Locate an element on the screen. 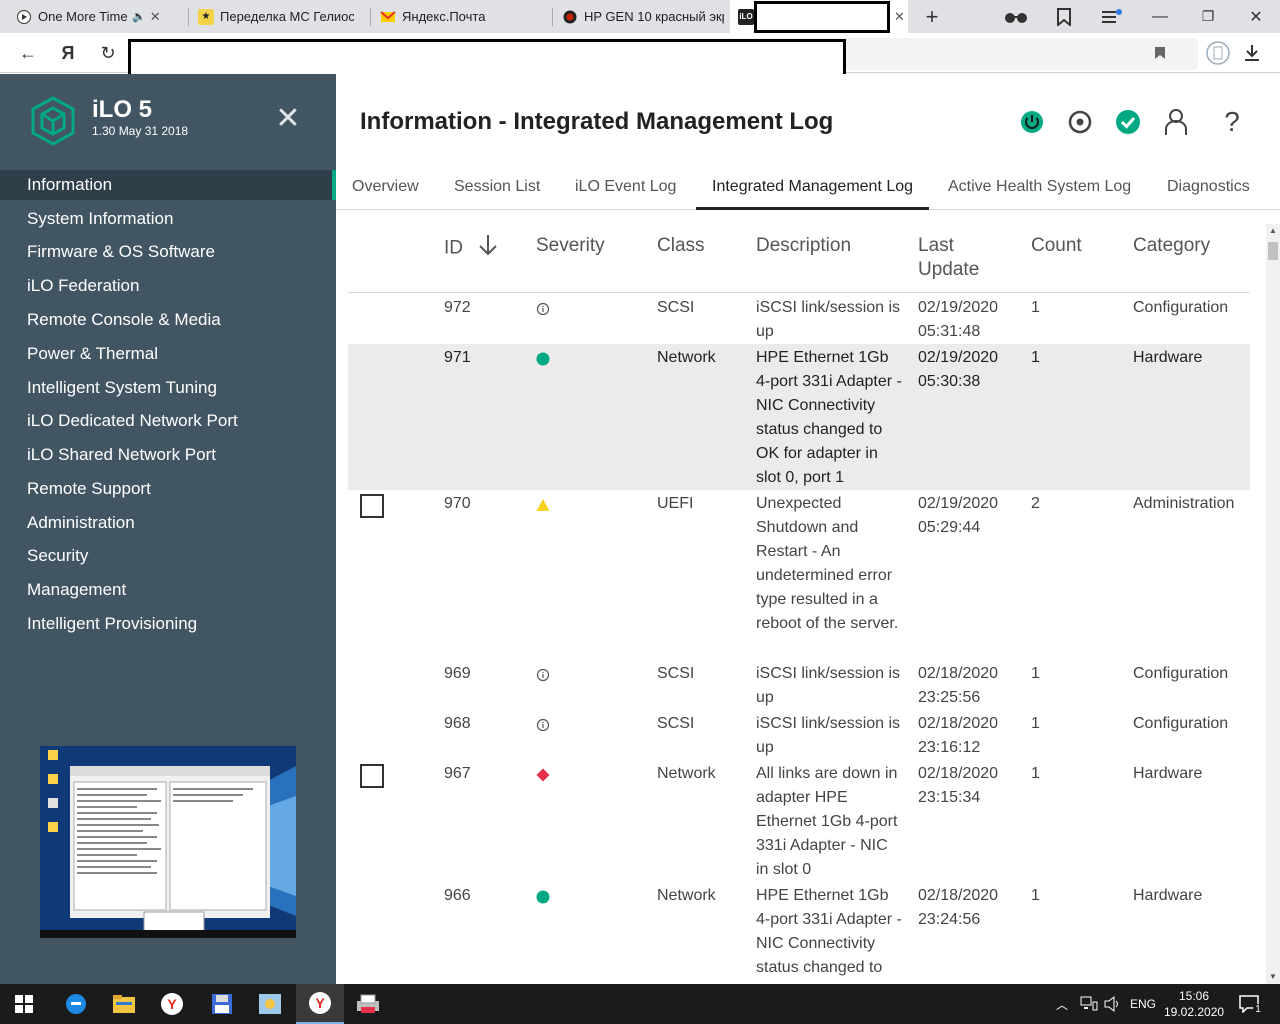 The width and height of the screenshot is (1280, 1024). tab-session-list: Session List is located at coordinates (497, 188).